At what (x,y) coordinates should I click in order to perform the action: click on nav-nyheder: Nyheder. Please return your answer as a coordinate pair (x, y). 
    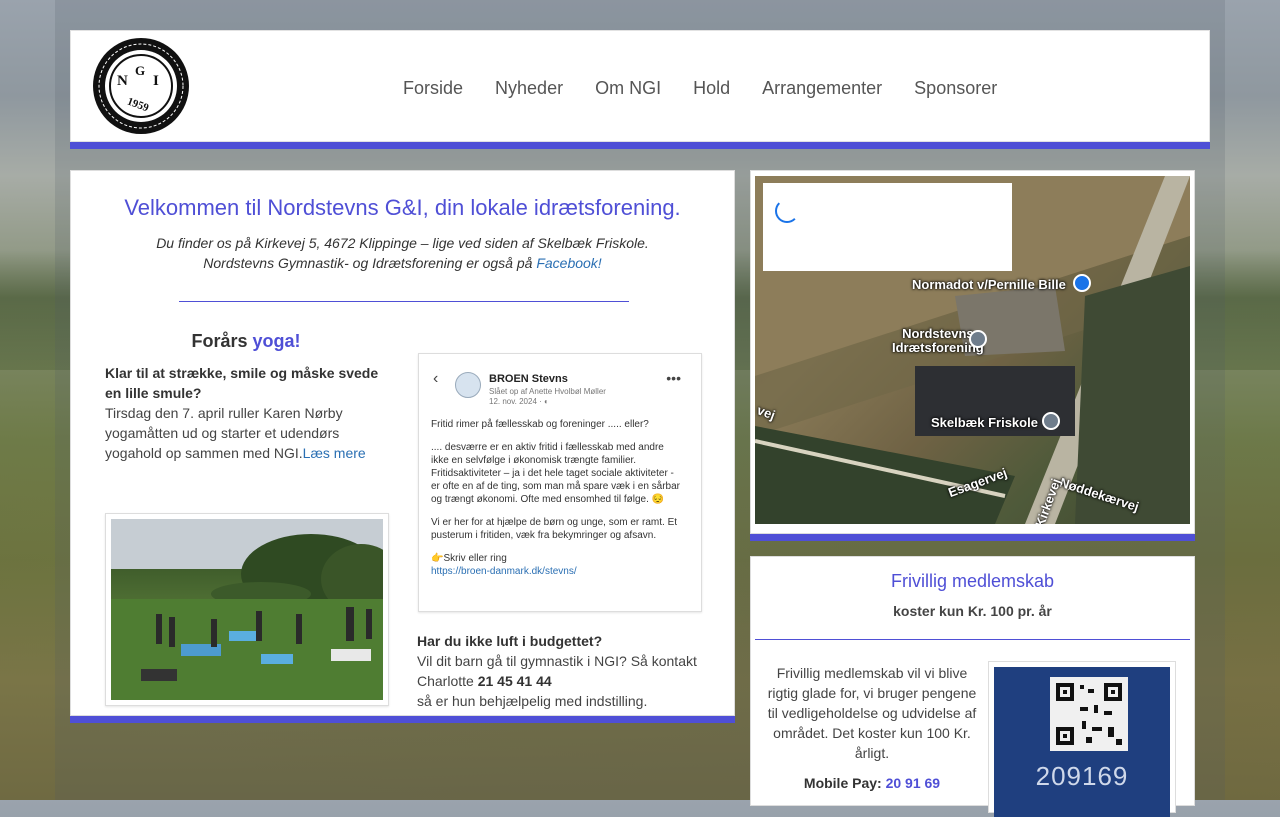
    Looking at the image, I should click on (529, 88).